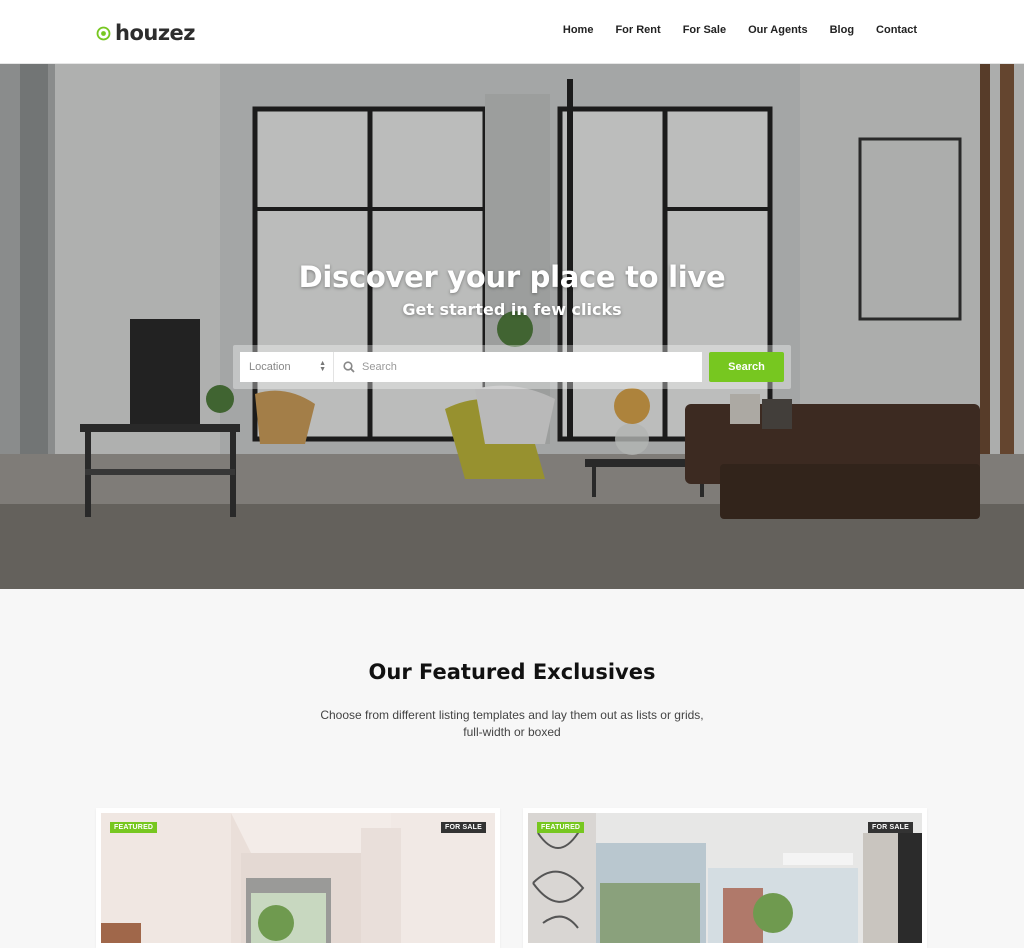 This screenshot has width=1024, height=948. What do you see at coordinates (746, 367) in the screenshot?
I see `search-button: Search` at bounding box center [746, 367].